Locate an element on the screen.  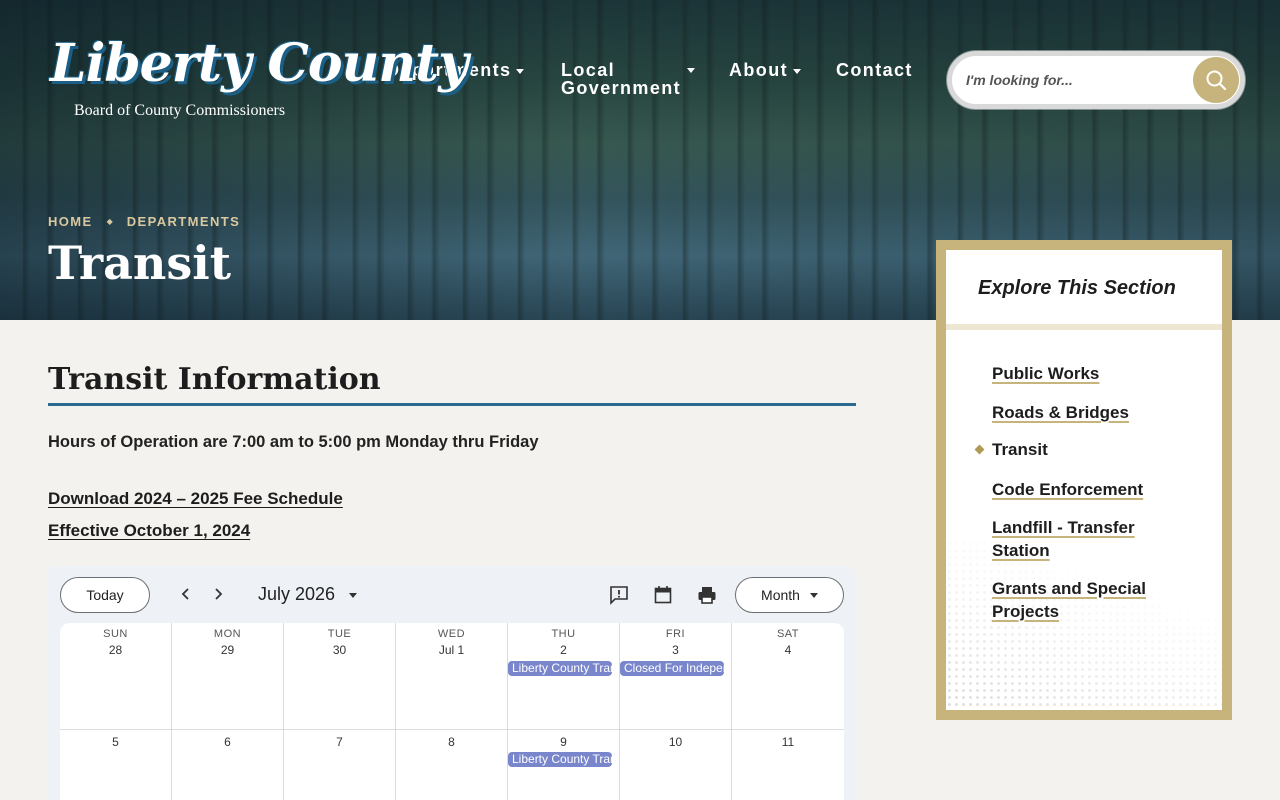
weekday-label: SAT is located at coordinates (788, 634).